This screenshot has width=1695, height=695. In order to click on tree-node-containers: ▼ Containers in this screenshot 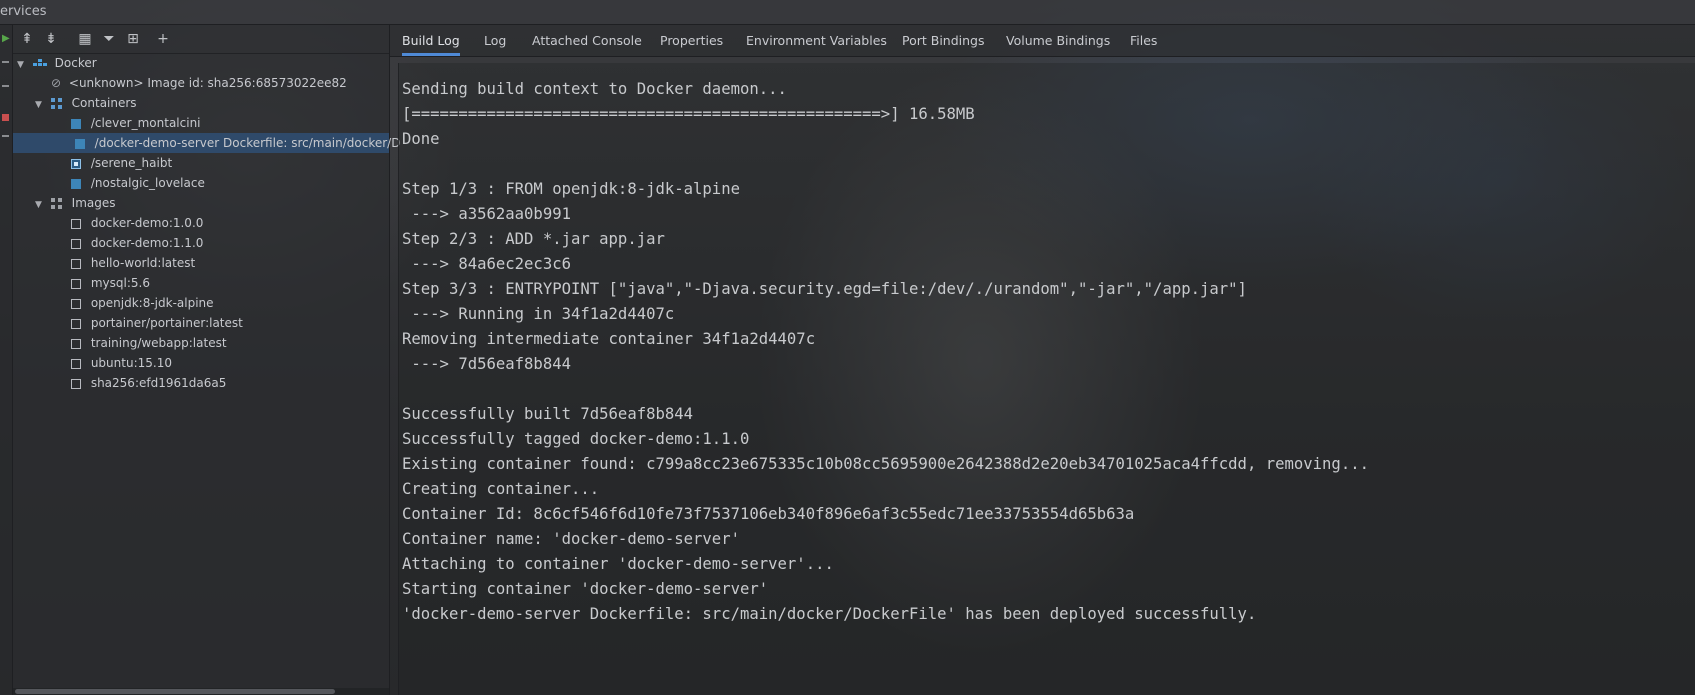, I will do `click(86, 103)`.